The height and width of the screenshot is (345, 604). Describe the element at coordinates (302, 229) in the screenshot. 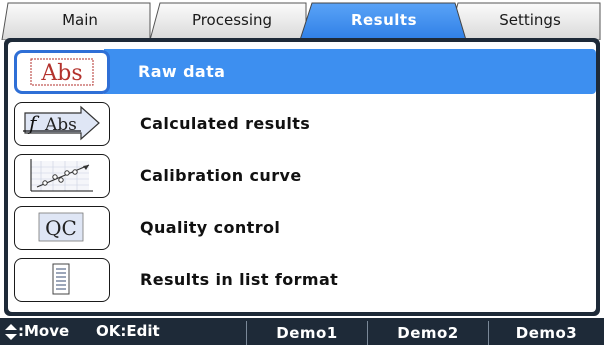

I see `menu-item-quality-control: QC Quality control` at that location.